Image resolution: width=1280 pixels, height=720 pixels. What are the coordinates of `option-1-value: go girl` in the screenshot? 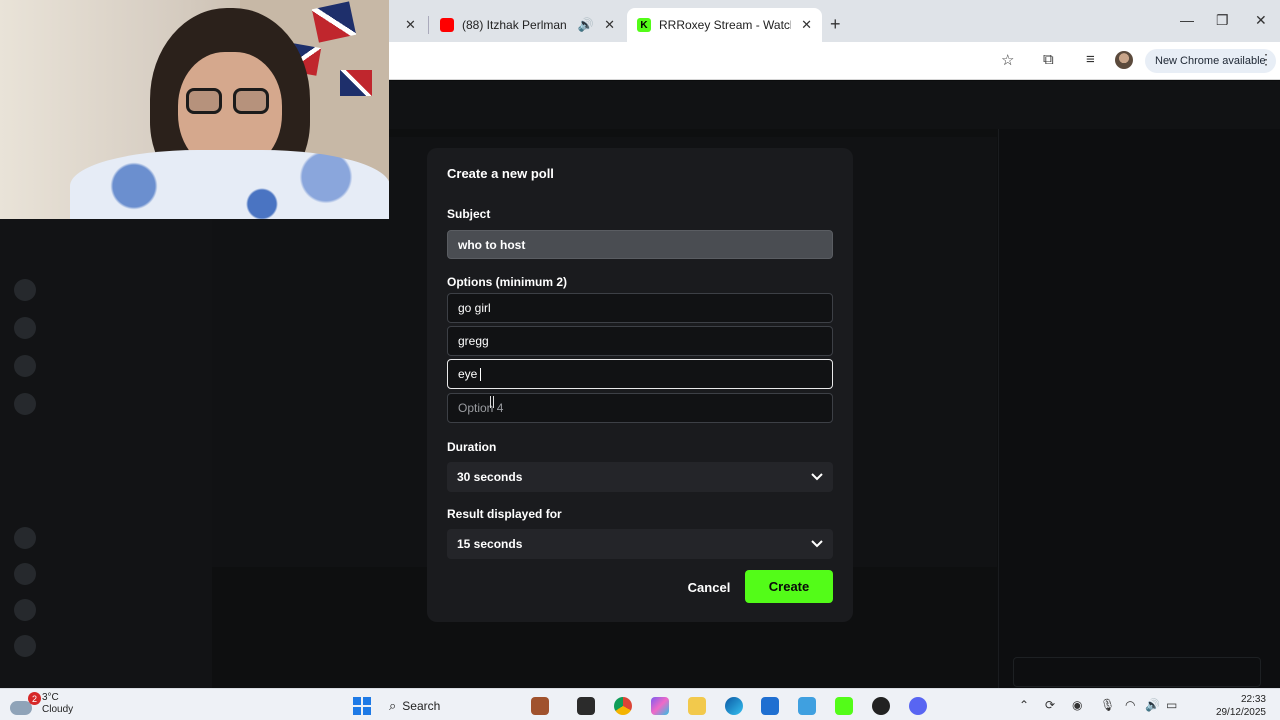 It's located at (474, 308).